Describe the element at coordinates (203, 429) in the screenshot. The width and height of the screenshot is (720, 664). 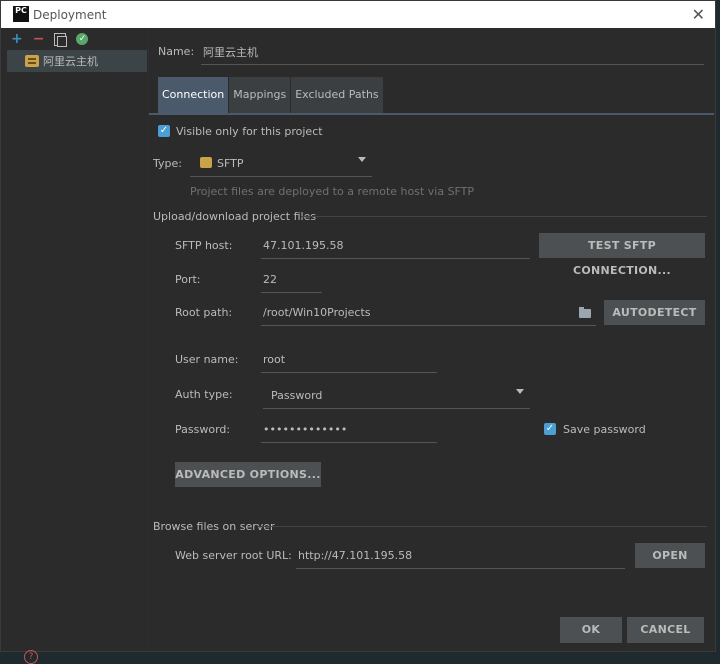
I see `password-label: Password:` at that location.